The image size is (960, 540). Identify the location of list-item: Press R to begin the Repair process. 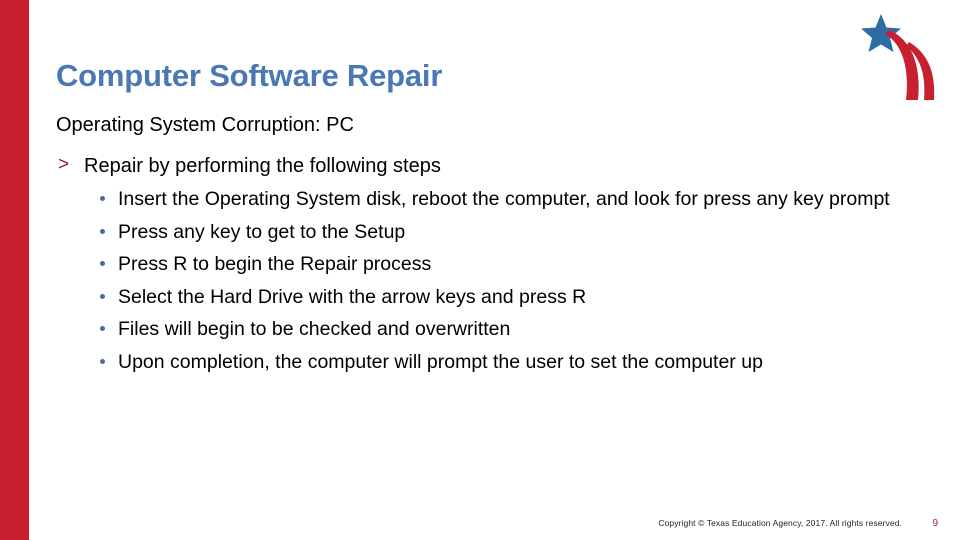
(496, 264).